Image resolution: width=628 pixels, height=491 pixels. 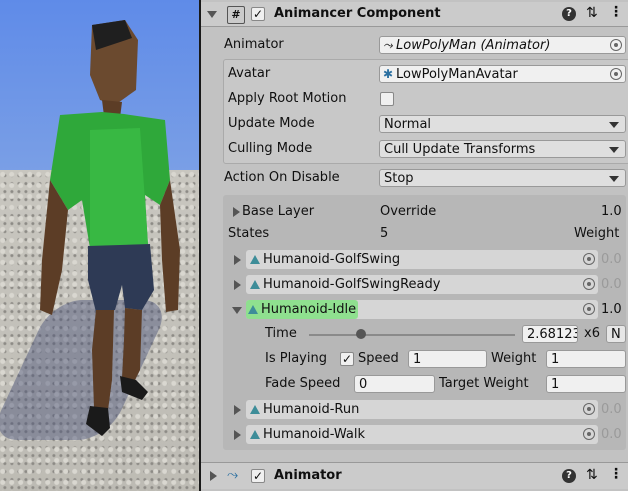 I want to click on time-slider-track, so click(x=412, y=335).